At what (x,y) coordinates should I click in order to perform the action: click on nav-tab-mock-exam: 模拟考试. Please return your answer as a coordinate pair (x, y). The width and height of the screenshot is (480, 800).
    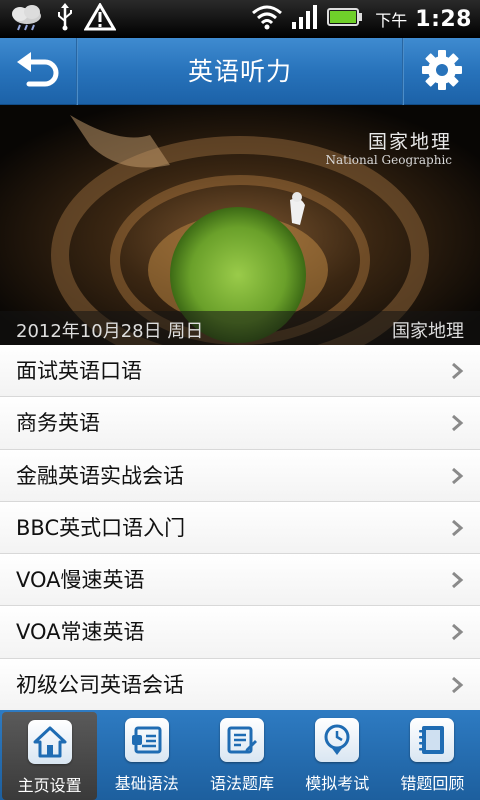
    Looking at the image, I should click on (337, 755).